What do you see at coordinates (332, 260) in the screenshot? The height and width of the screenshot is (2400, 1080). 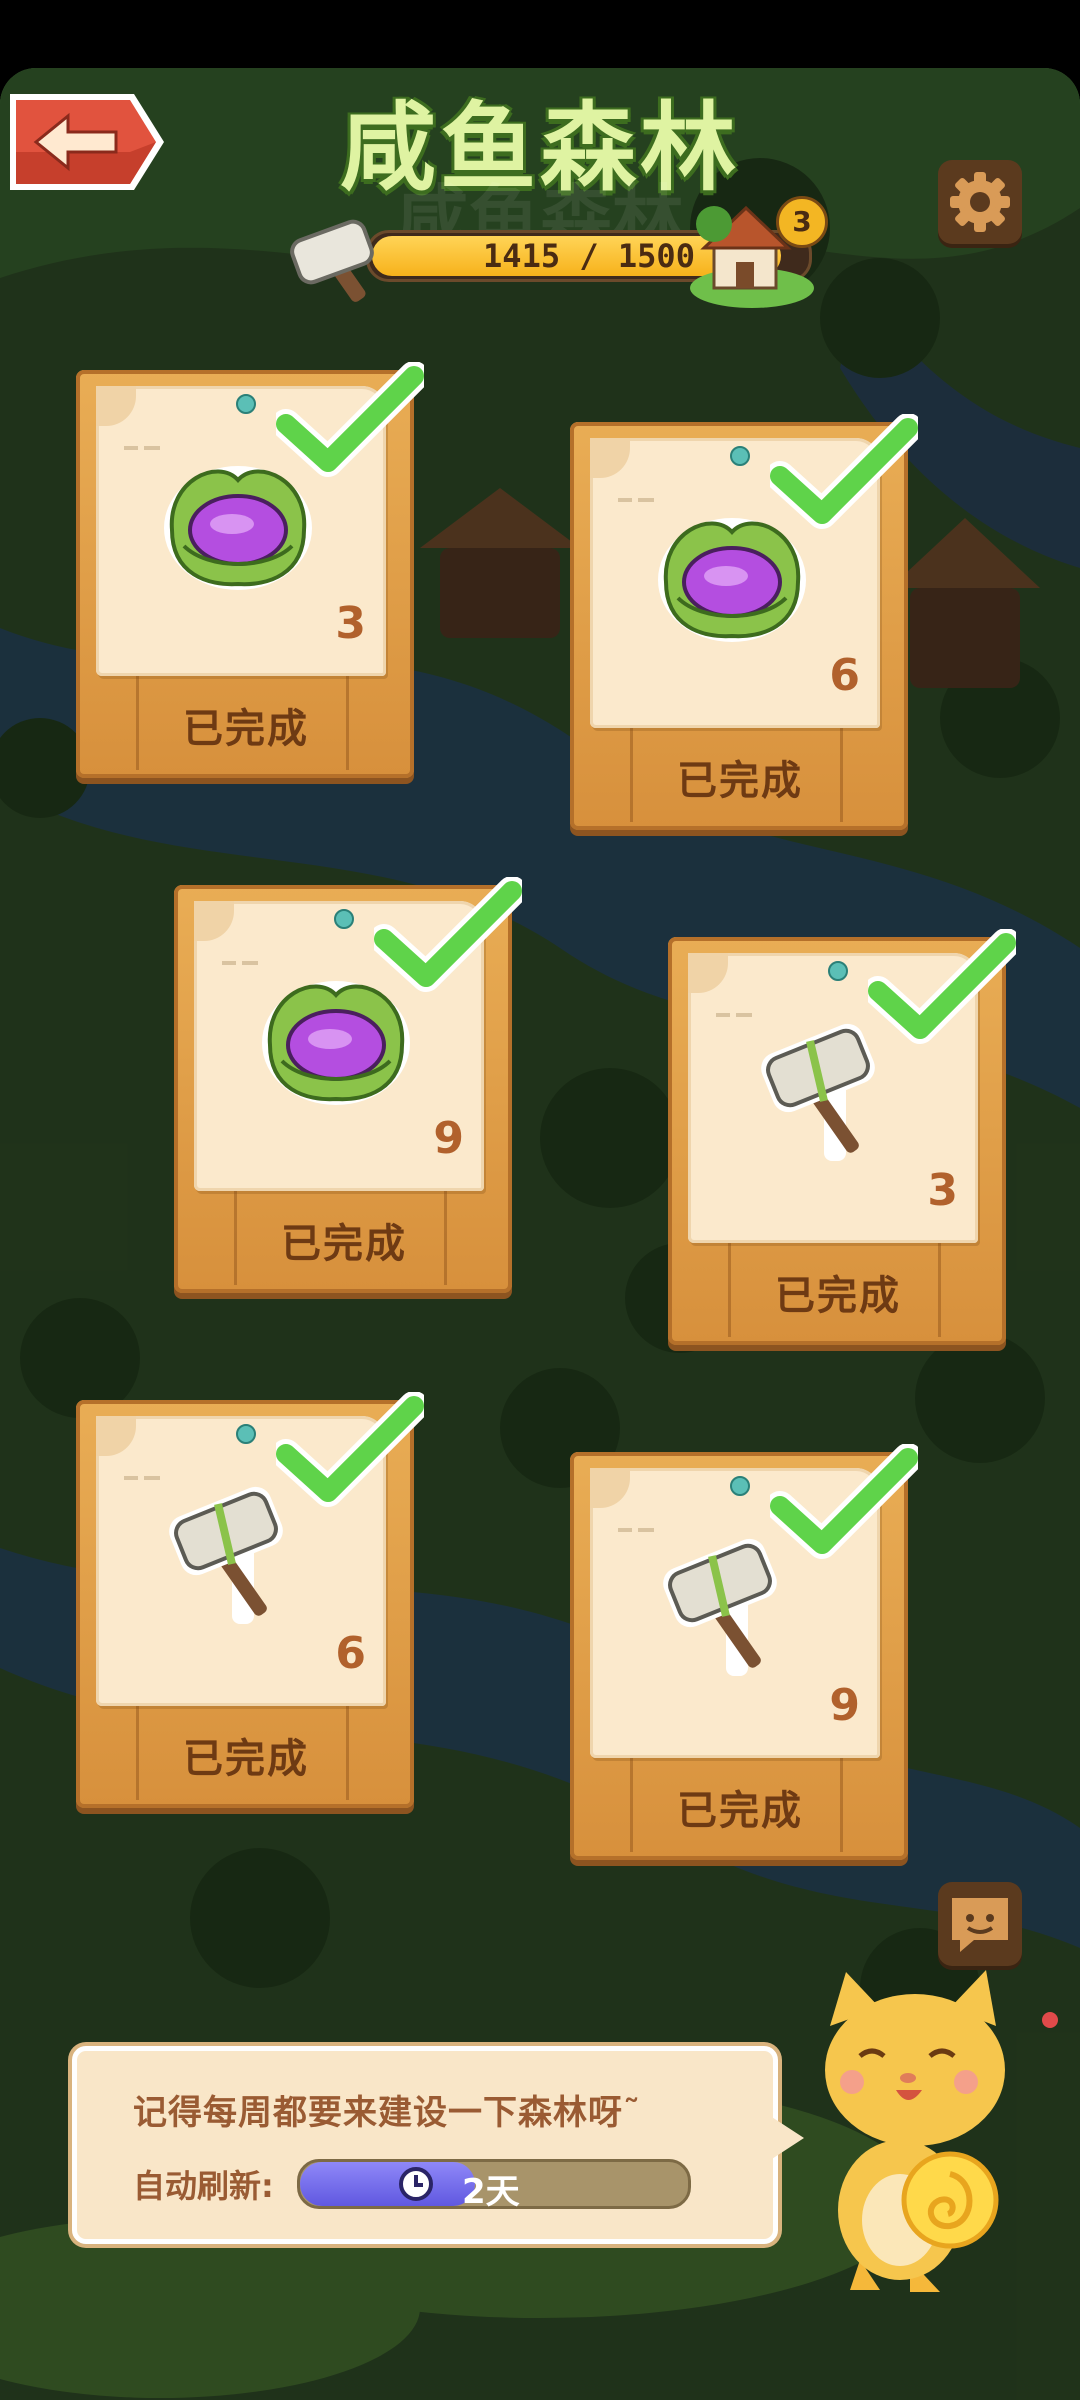 I see `hammer-icon` at bounding box center [332, 260].